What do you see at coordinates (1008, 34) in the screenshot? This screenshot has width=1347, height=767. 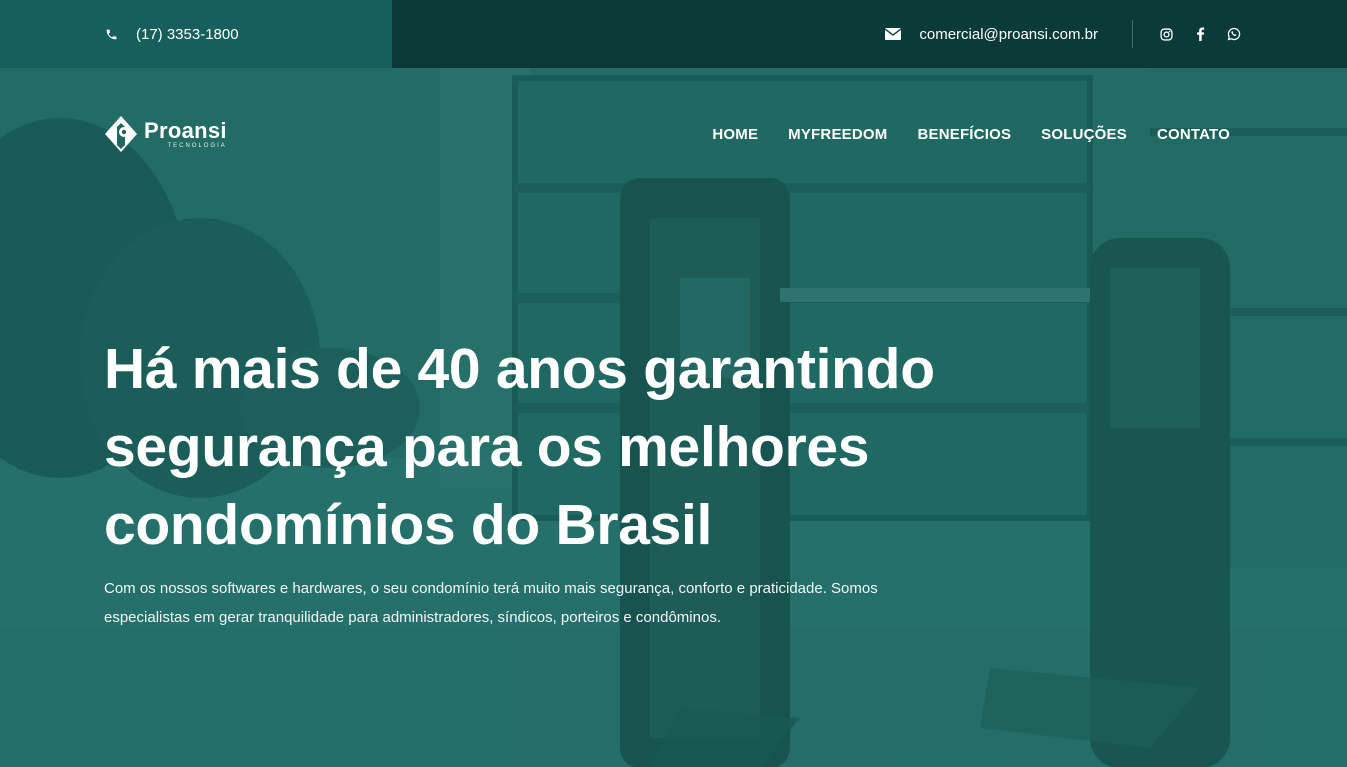 I see `email-address: comercial@proansi.com.br` at bounding box center [1008, 34].